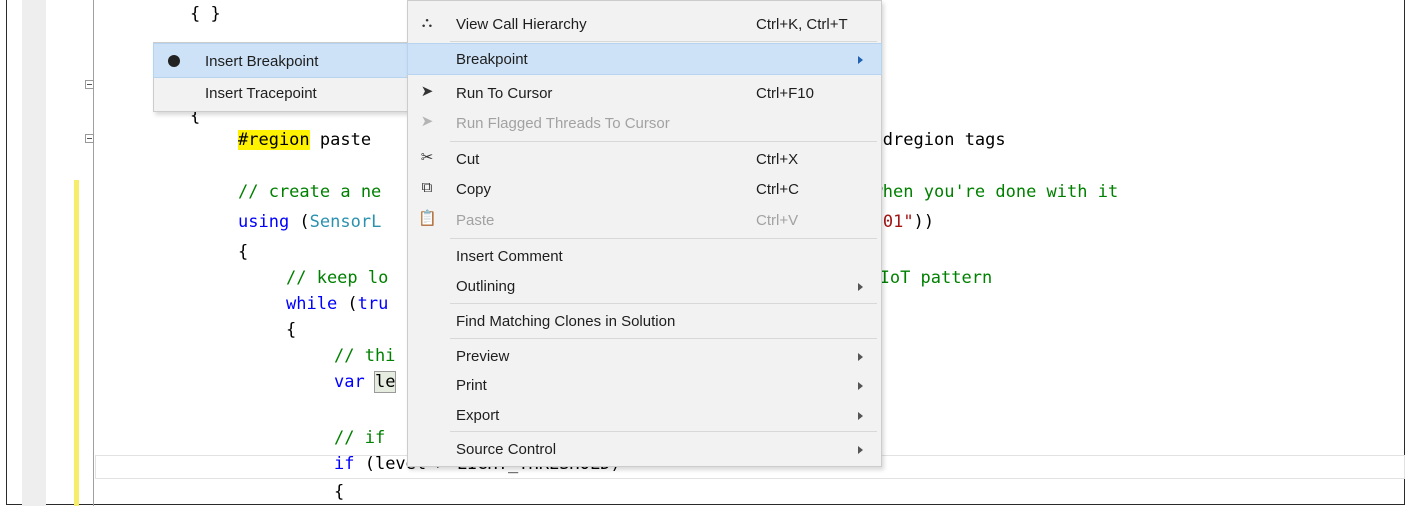 This screenshot has width=1407, height=506. I want to click on menu-item-view-call-hierarchy: ⛬ View Call Hierarchy Ctrl+K, Ctrl+T, so click(644, 24).